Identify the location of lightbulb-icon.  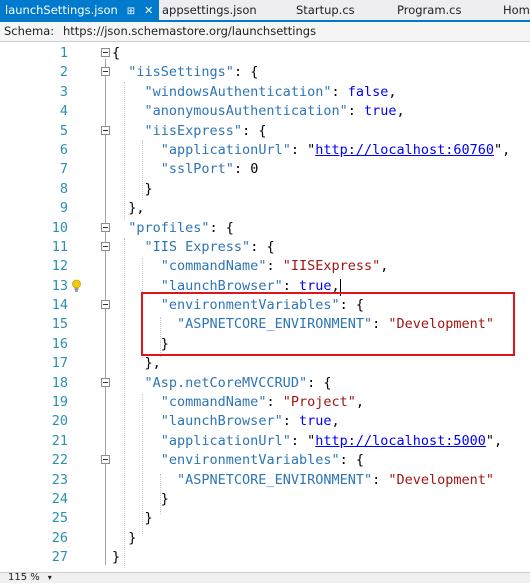
(77, 286).